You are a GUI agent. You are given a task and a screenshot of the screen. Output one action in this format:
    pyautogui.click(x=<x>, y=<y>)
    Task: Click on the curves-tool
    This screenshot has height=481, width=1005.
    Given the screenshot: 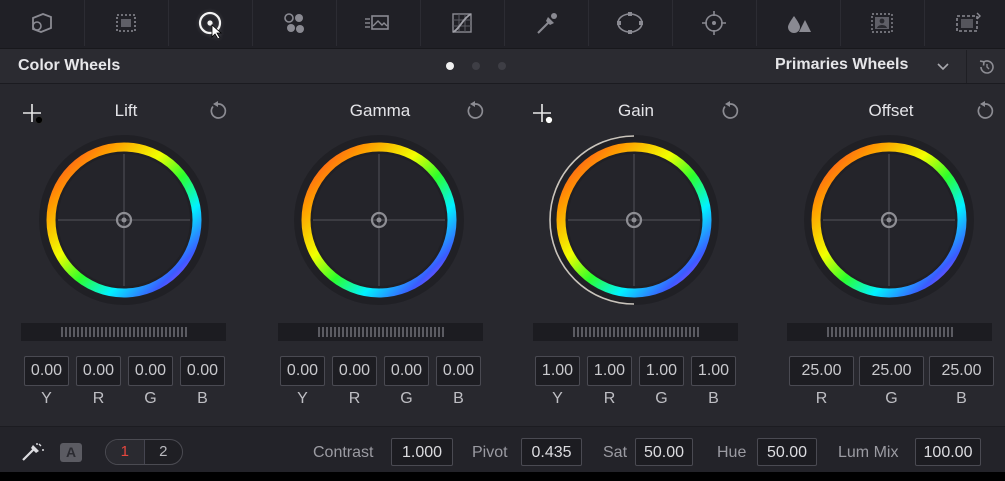 What is the action you would take?
    pyautogui.click(x=462, y=23)
    